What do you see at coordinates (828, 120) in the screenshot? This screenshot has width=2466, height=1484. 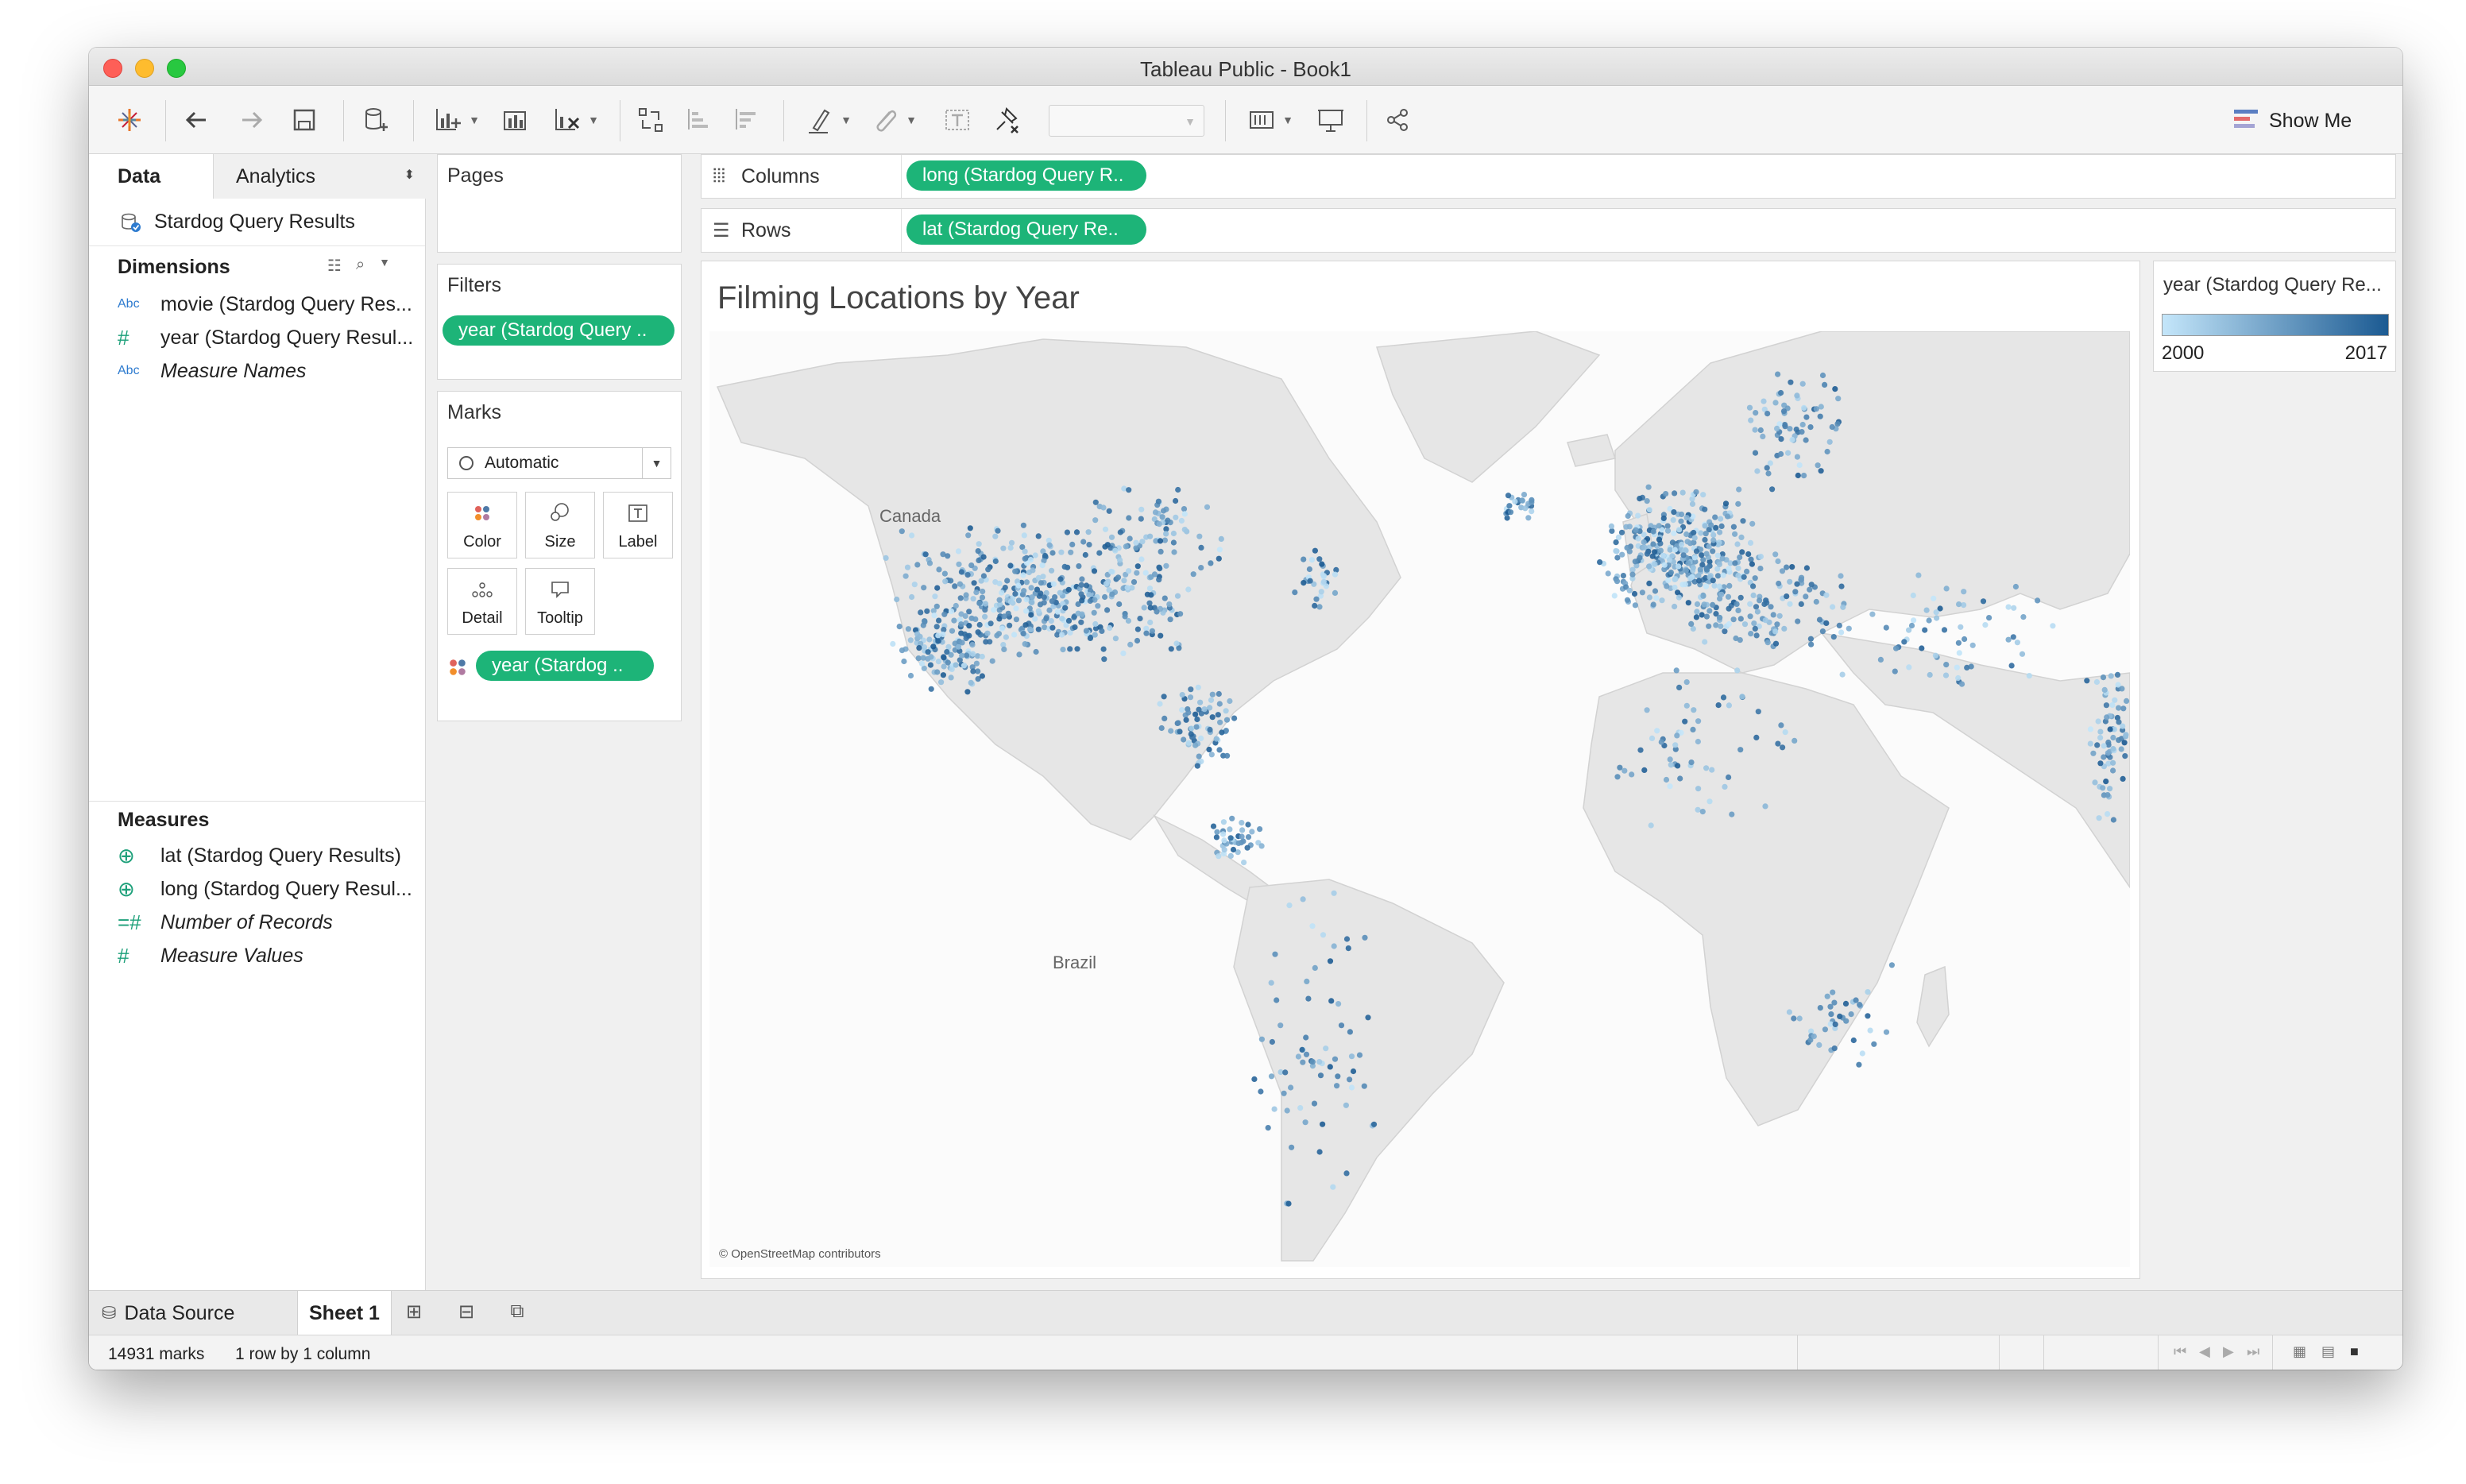 I see `highlight-icon: ▼` at bounding box center [828, 120].